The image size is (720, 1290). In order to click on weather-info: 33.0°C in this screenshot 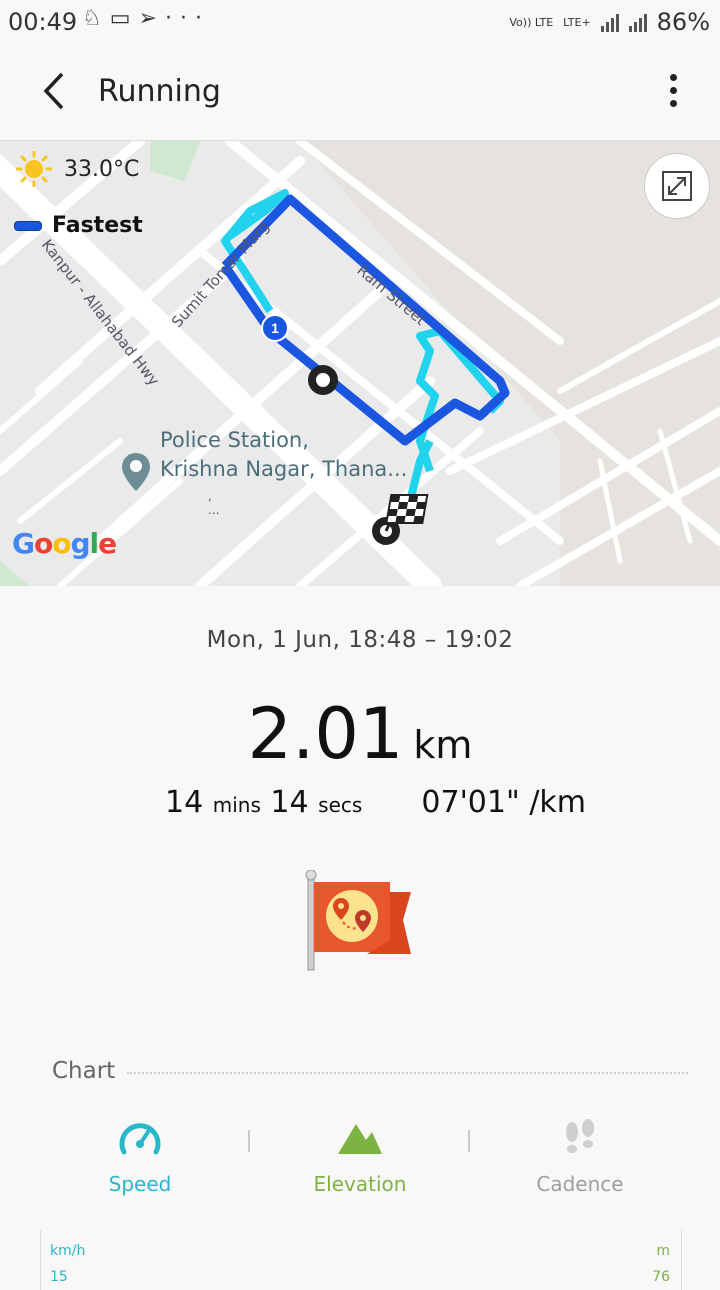, I will do `click(77, 169)`.